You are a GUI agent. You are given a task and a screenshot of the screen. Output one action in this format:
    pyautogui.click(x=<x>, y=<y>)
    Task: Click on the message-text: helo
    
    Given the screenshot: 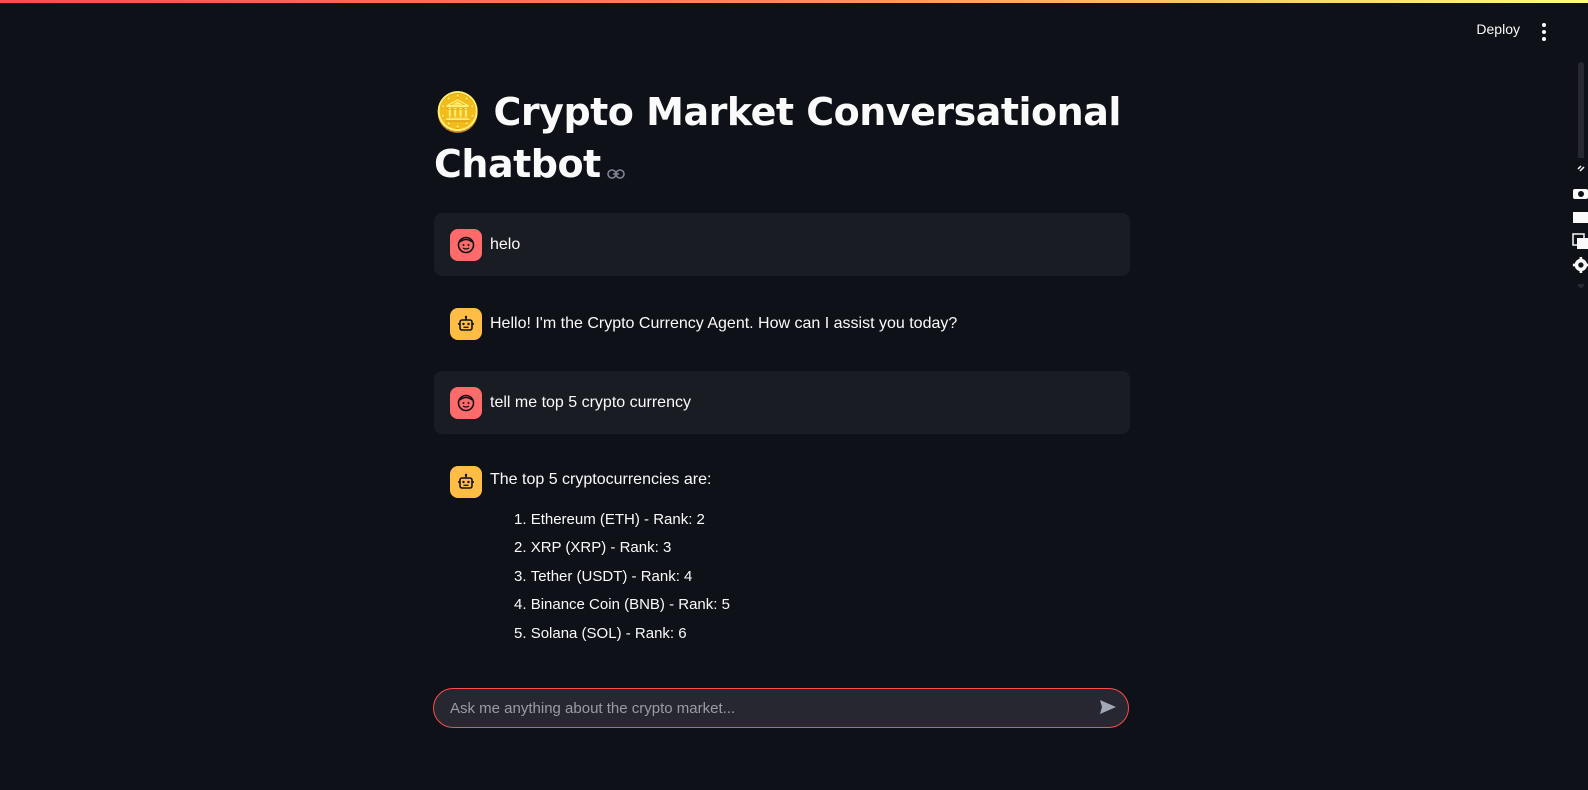 What is the action you would take?
    pyautogui.click(x=505, y=244)
    